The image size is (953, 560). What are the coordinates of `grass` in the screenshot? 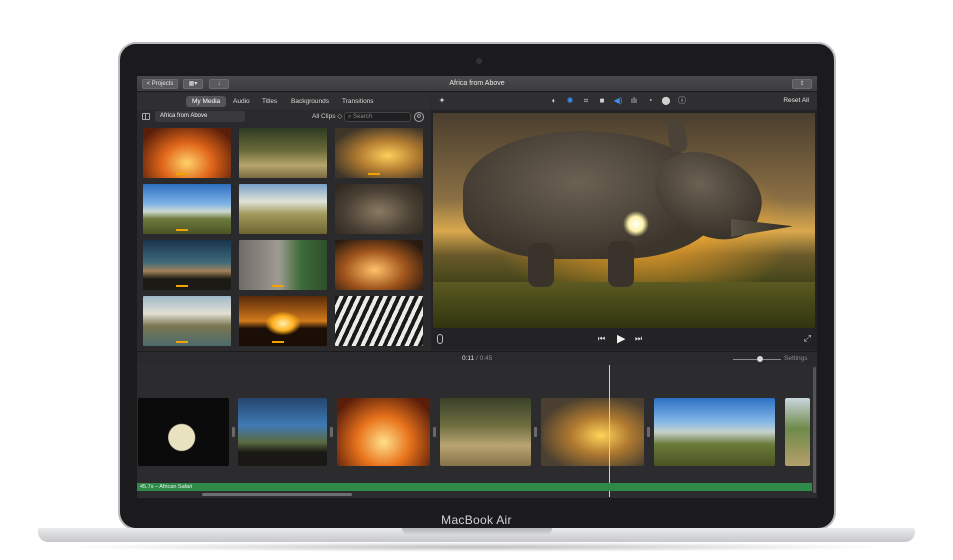 It's located at (624, 305).